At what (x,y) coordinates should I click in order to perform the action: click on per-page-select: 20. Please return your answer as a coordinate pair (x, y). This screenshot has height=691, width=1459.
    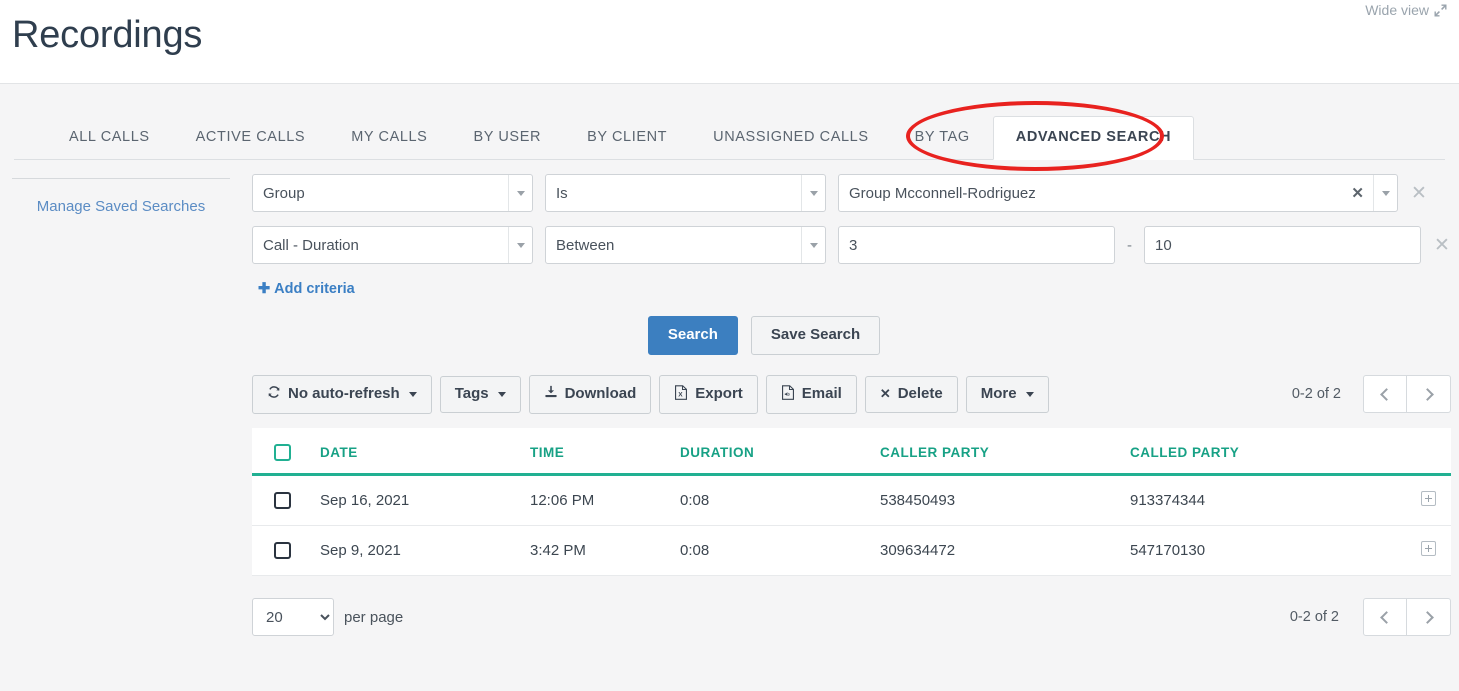
    Looking at the image, I should click on (293, 617).